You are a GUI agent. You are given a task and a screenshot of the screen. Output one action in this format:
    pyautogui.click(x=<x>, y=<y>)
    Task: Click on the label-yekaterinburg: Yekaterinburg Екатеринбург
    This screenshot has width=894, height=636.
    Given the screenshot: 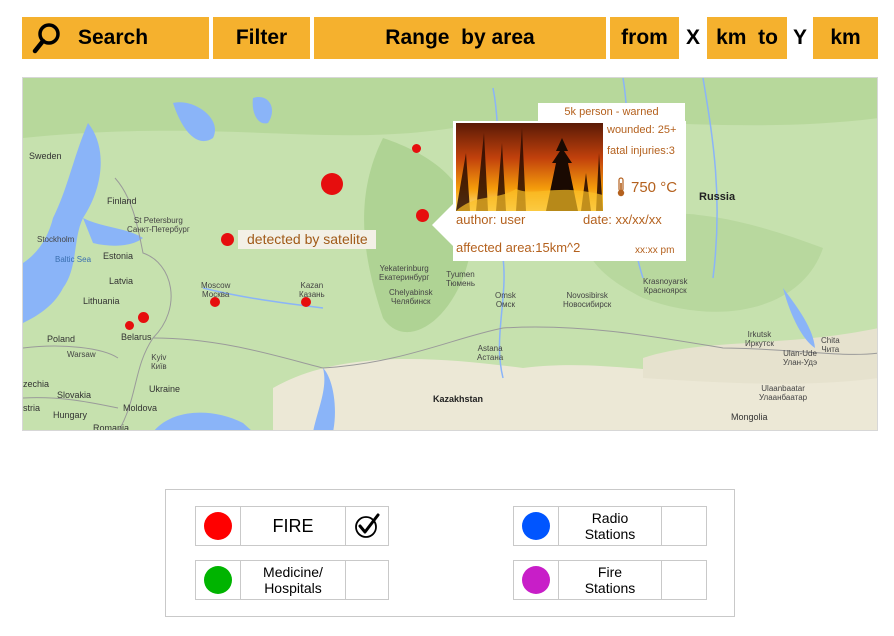 What is the action you would take?
    pyautogui.click(x=404, y=273)
    